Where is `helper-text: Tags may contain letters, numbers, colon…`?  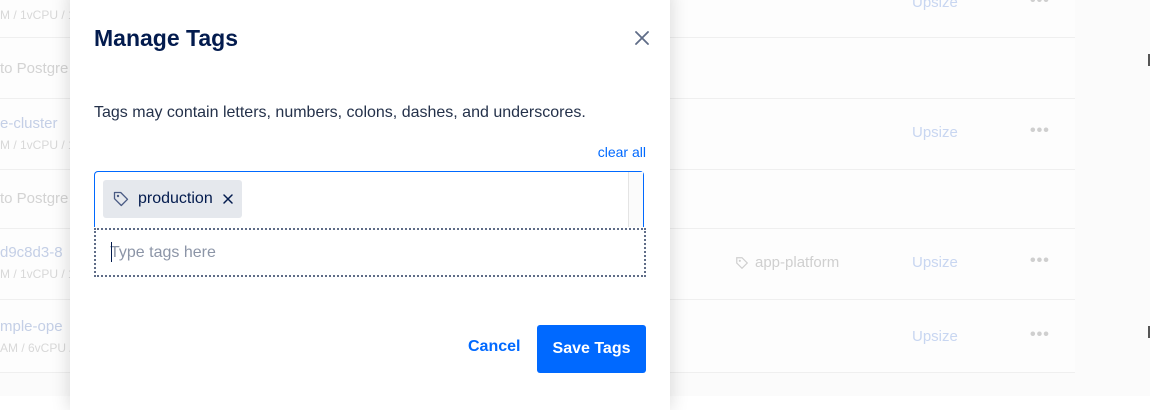 helper-text: Tags may contain letters, numbers, colon… is located at coordinates (340, 112).